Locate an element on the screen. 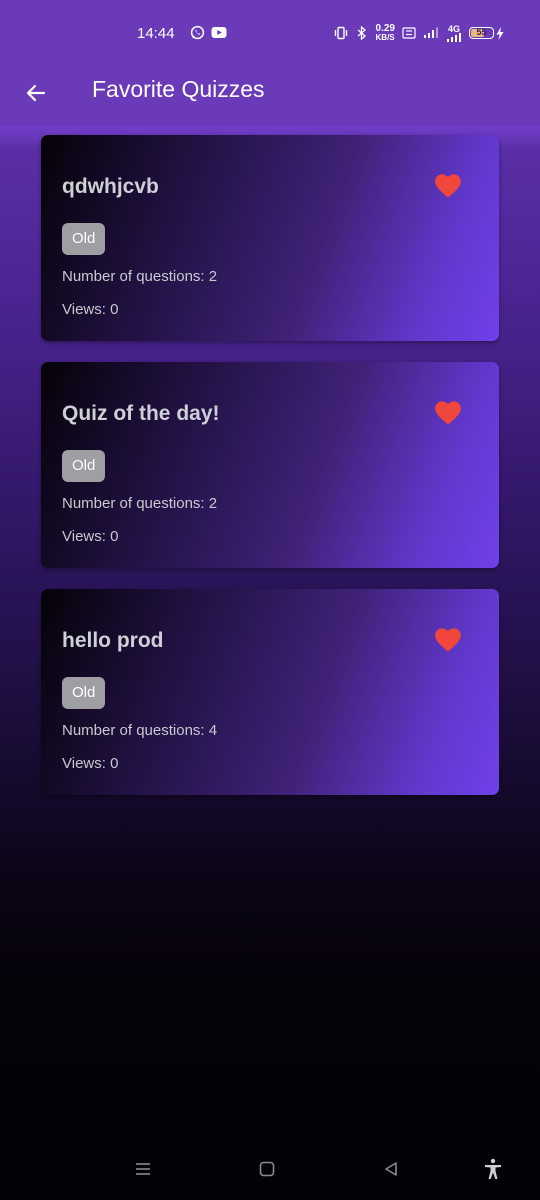 The width and height of the screenshot is (540, 1200). network-type: 4G is located at coordinates (454, 33).